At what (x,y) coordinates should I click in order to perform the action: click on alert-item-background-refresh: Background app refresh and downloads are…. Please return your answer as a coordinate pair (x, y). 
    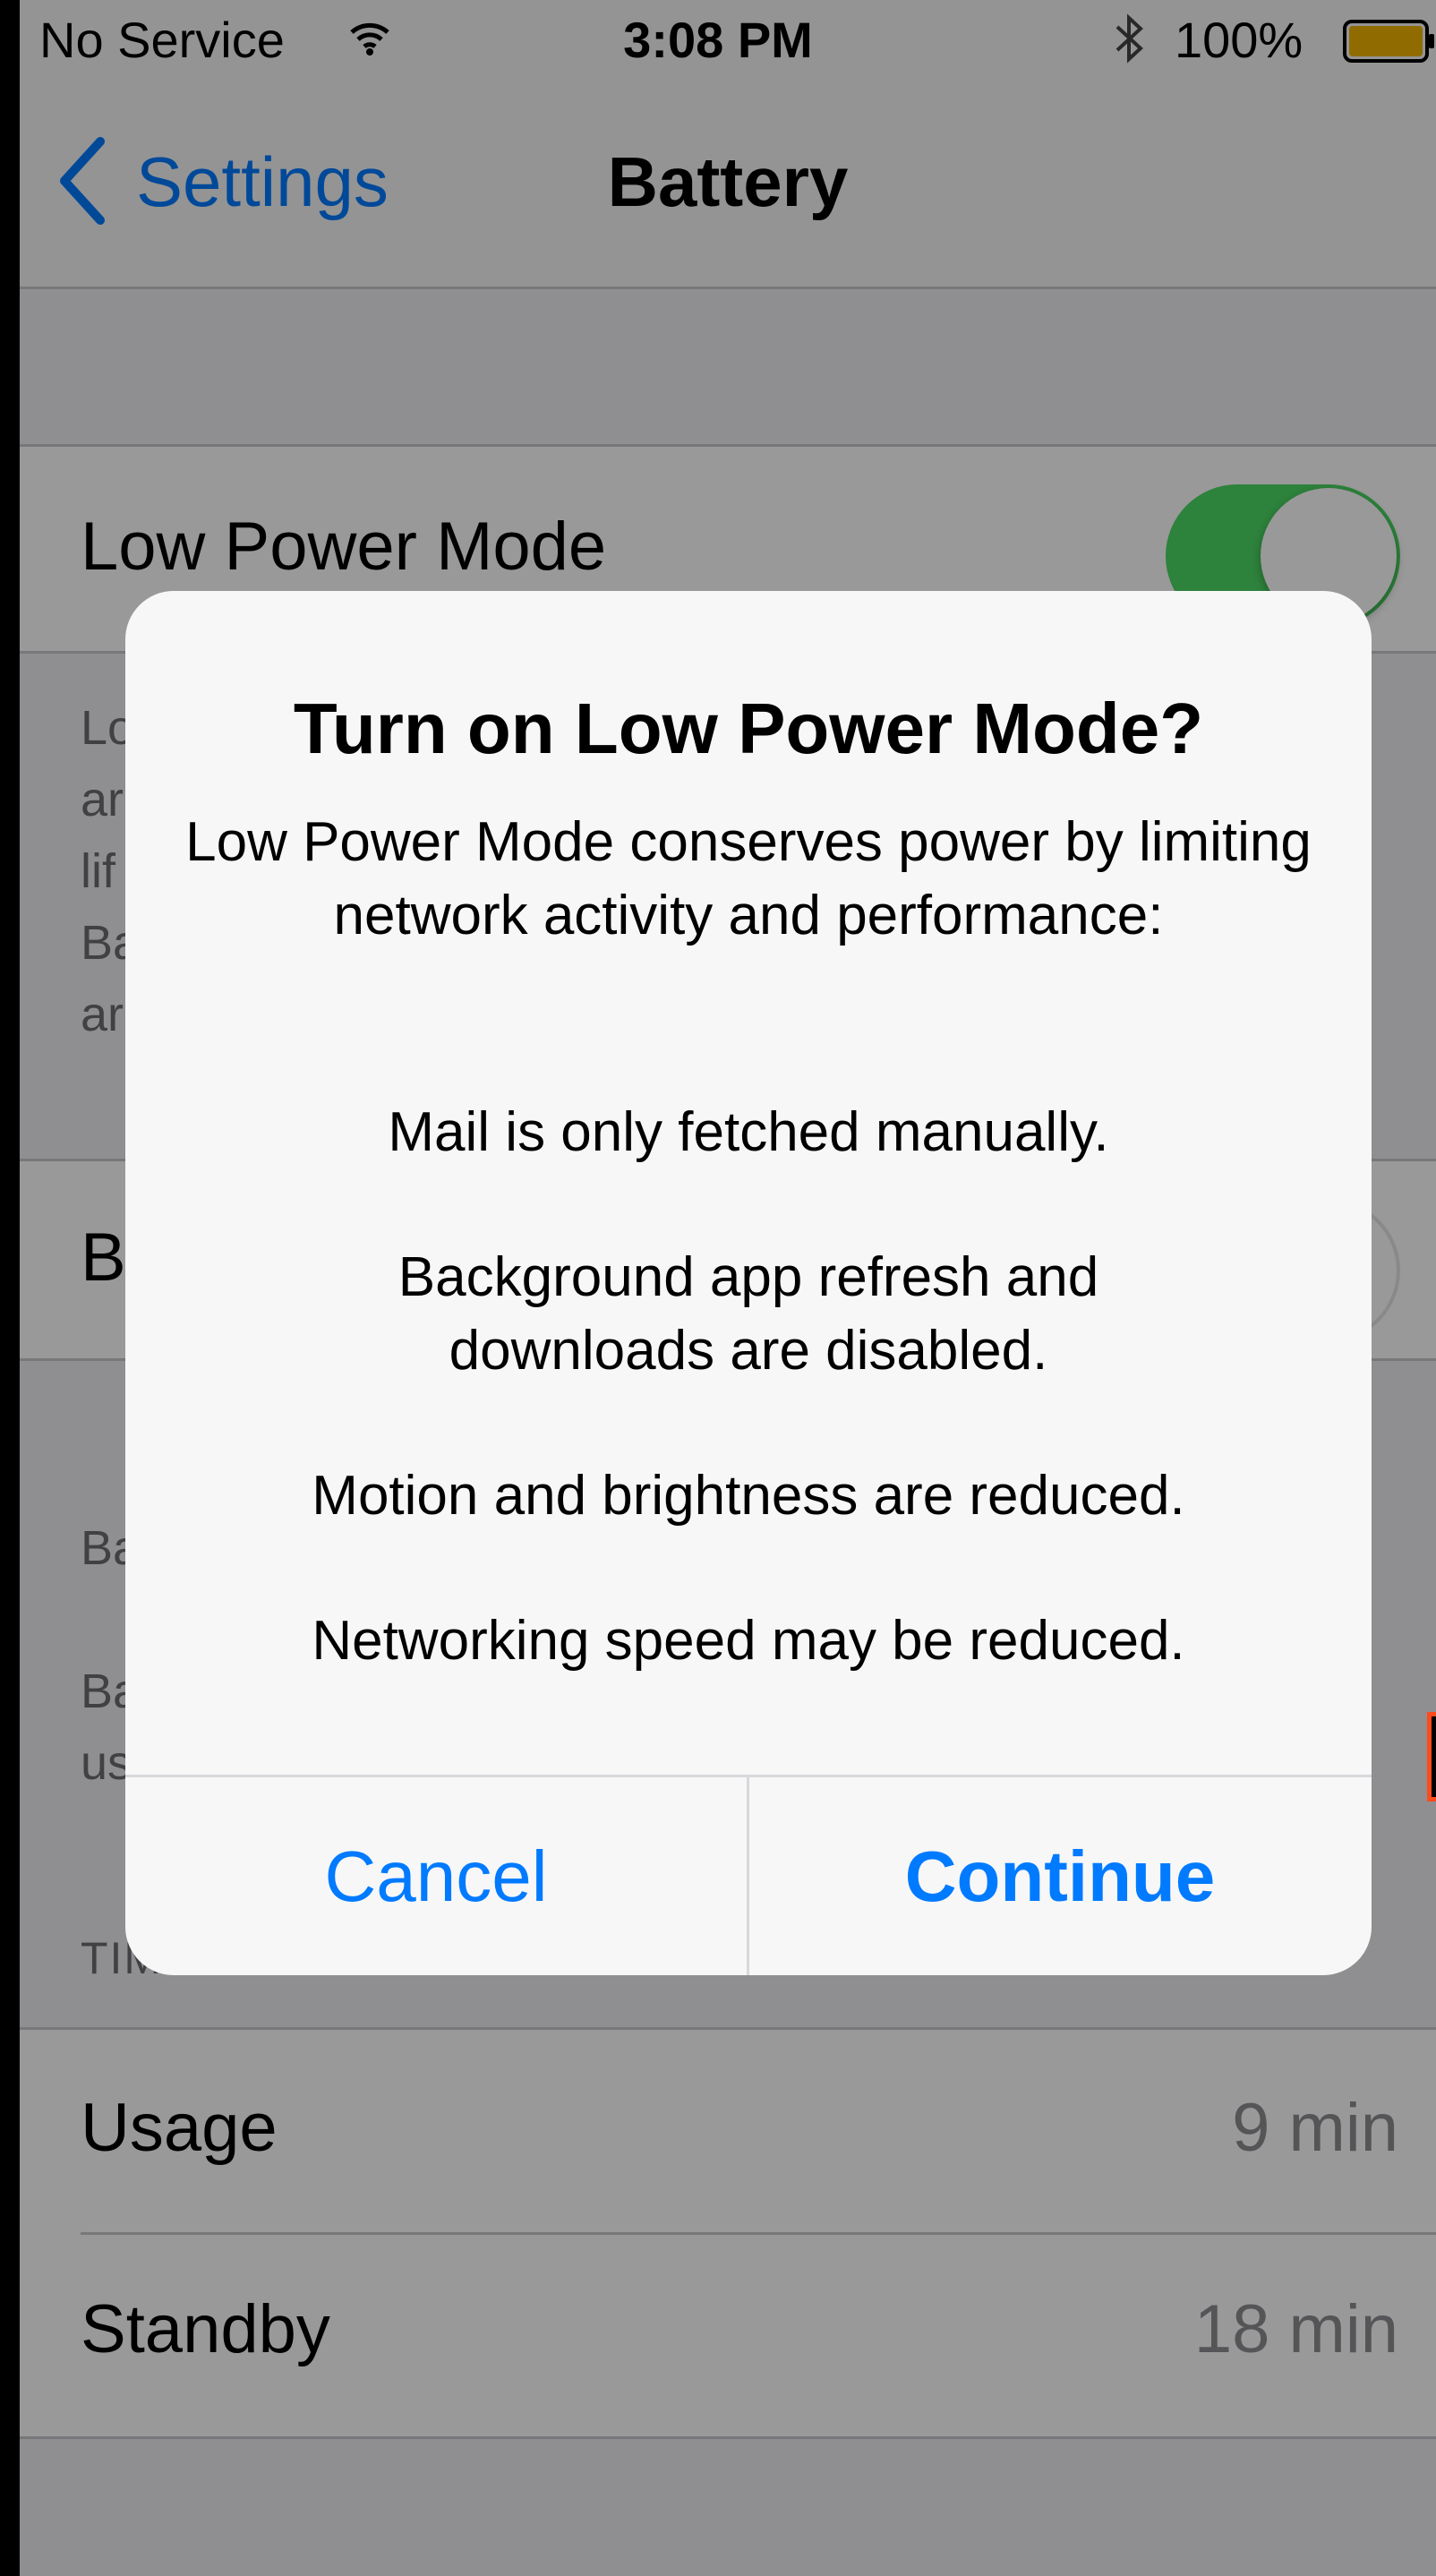
    Looking at the image, I should click on (748, 1314).